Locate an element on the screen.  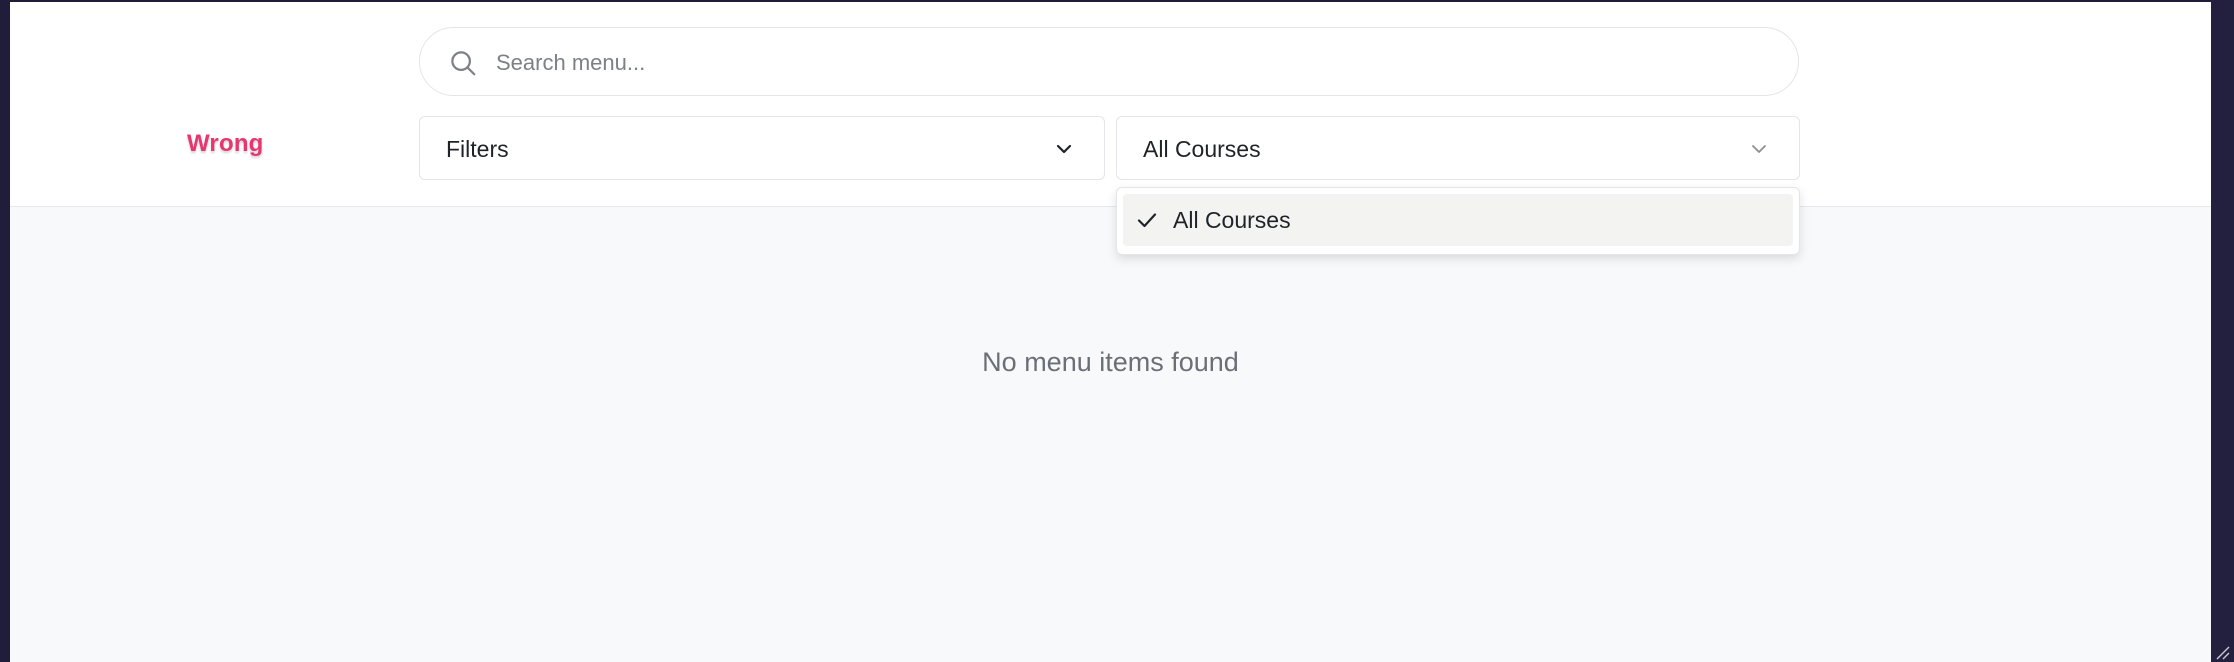
brand-logo: Wrong is located at coordinates (225, 144).